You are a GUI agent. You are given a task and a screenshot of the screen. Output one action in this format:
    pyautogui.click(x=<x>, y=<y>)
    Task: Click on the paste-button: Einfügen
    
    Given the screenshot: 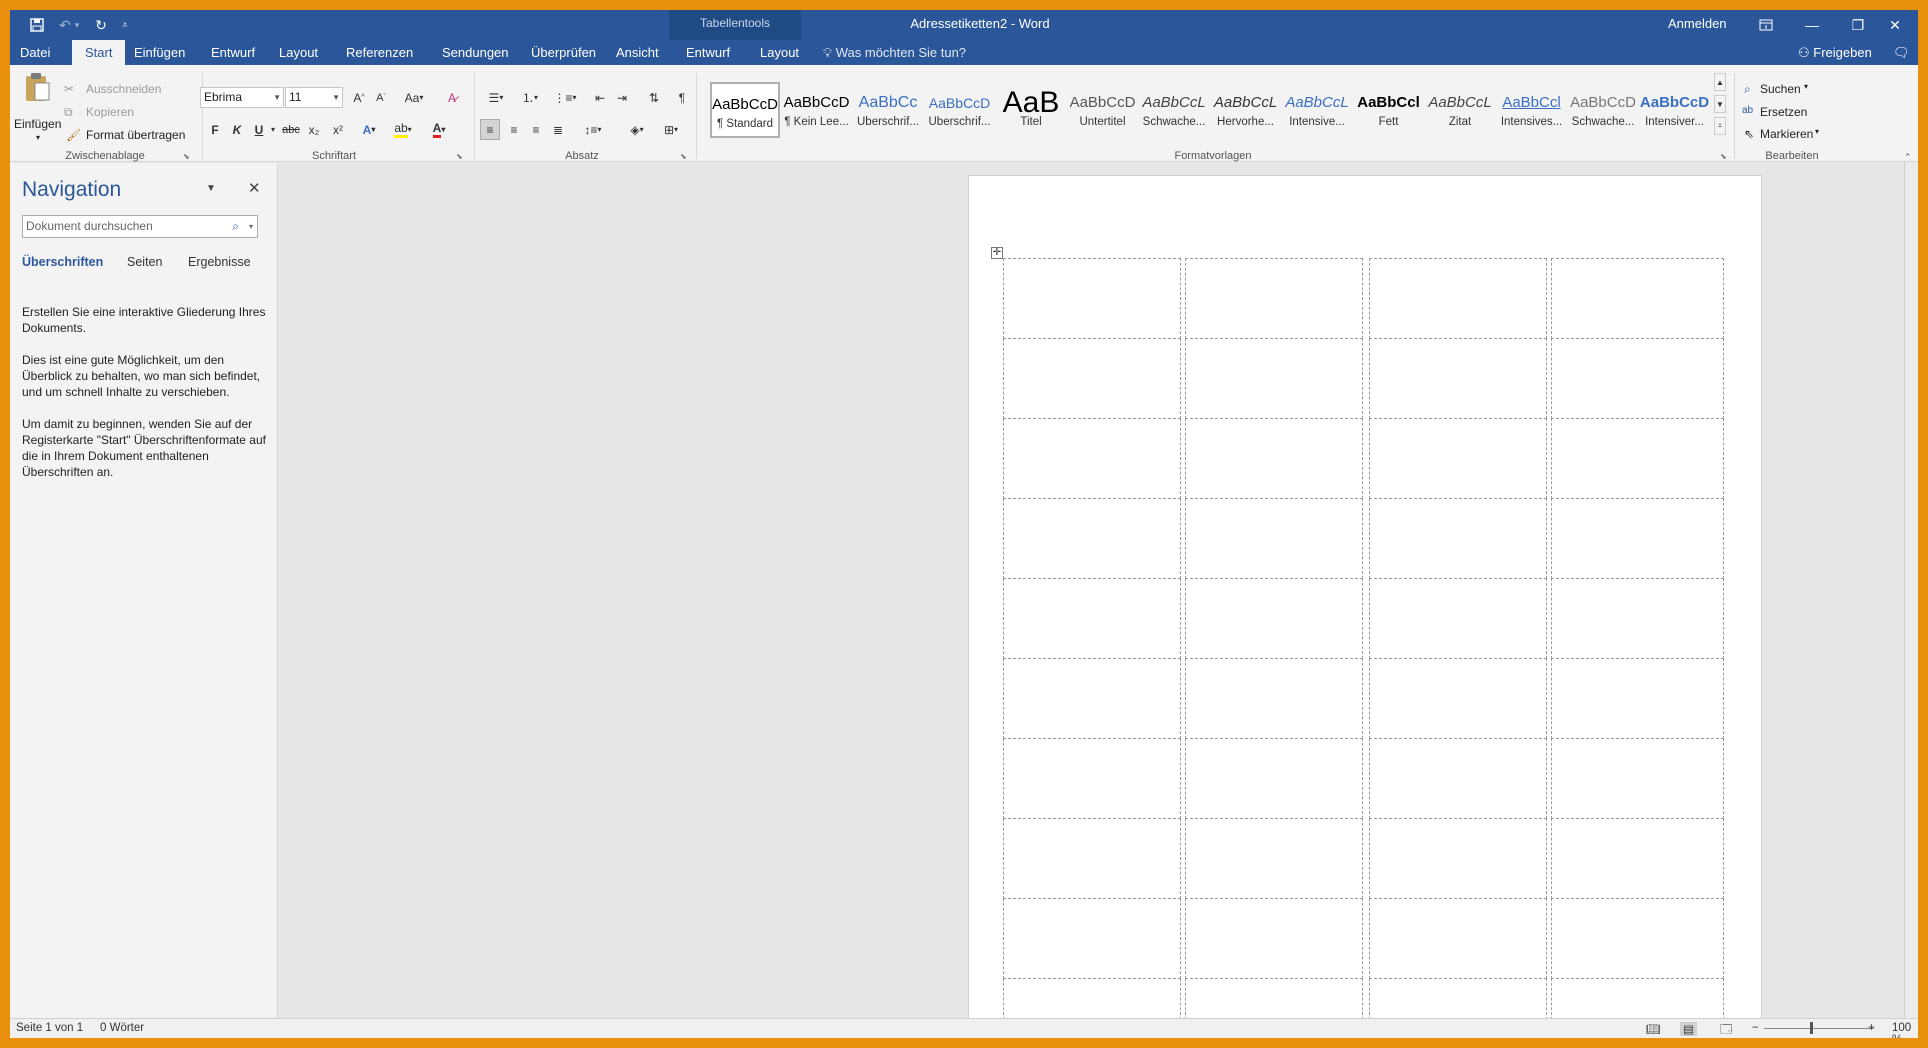 What is the action you would take?
    pyautogui.click(x=37, y=124)
    